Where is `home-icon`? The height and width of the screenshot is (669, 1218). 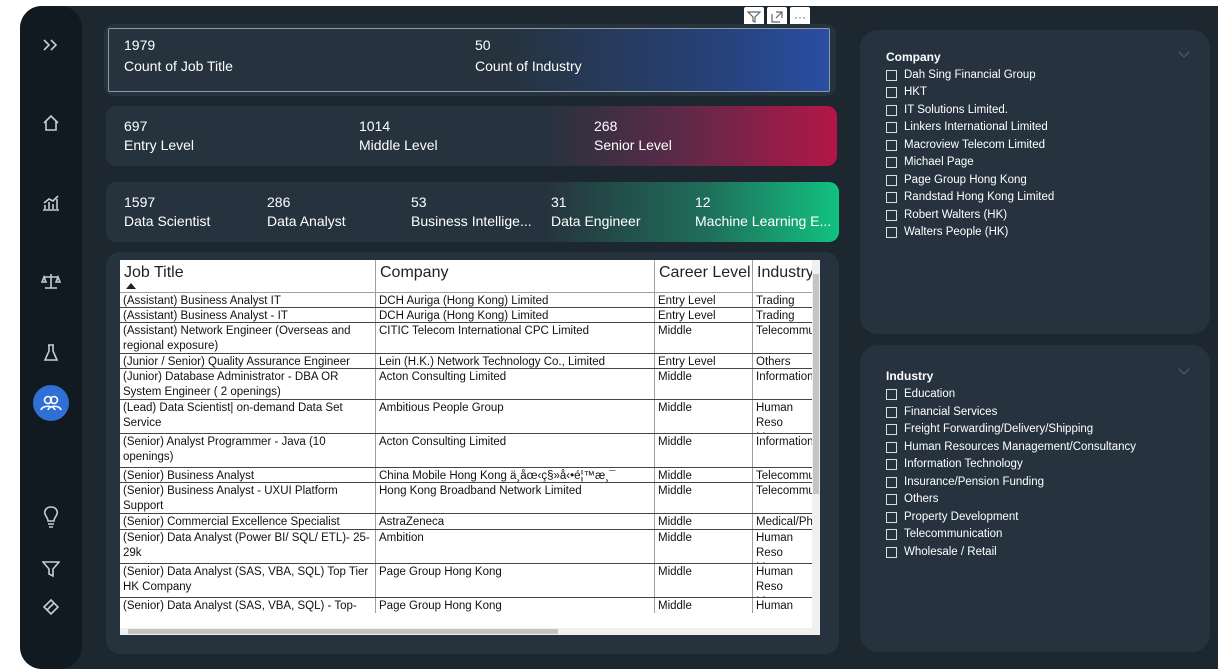 home-icon is located at coordinates (51, 123).